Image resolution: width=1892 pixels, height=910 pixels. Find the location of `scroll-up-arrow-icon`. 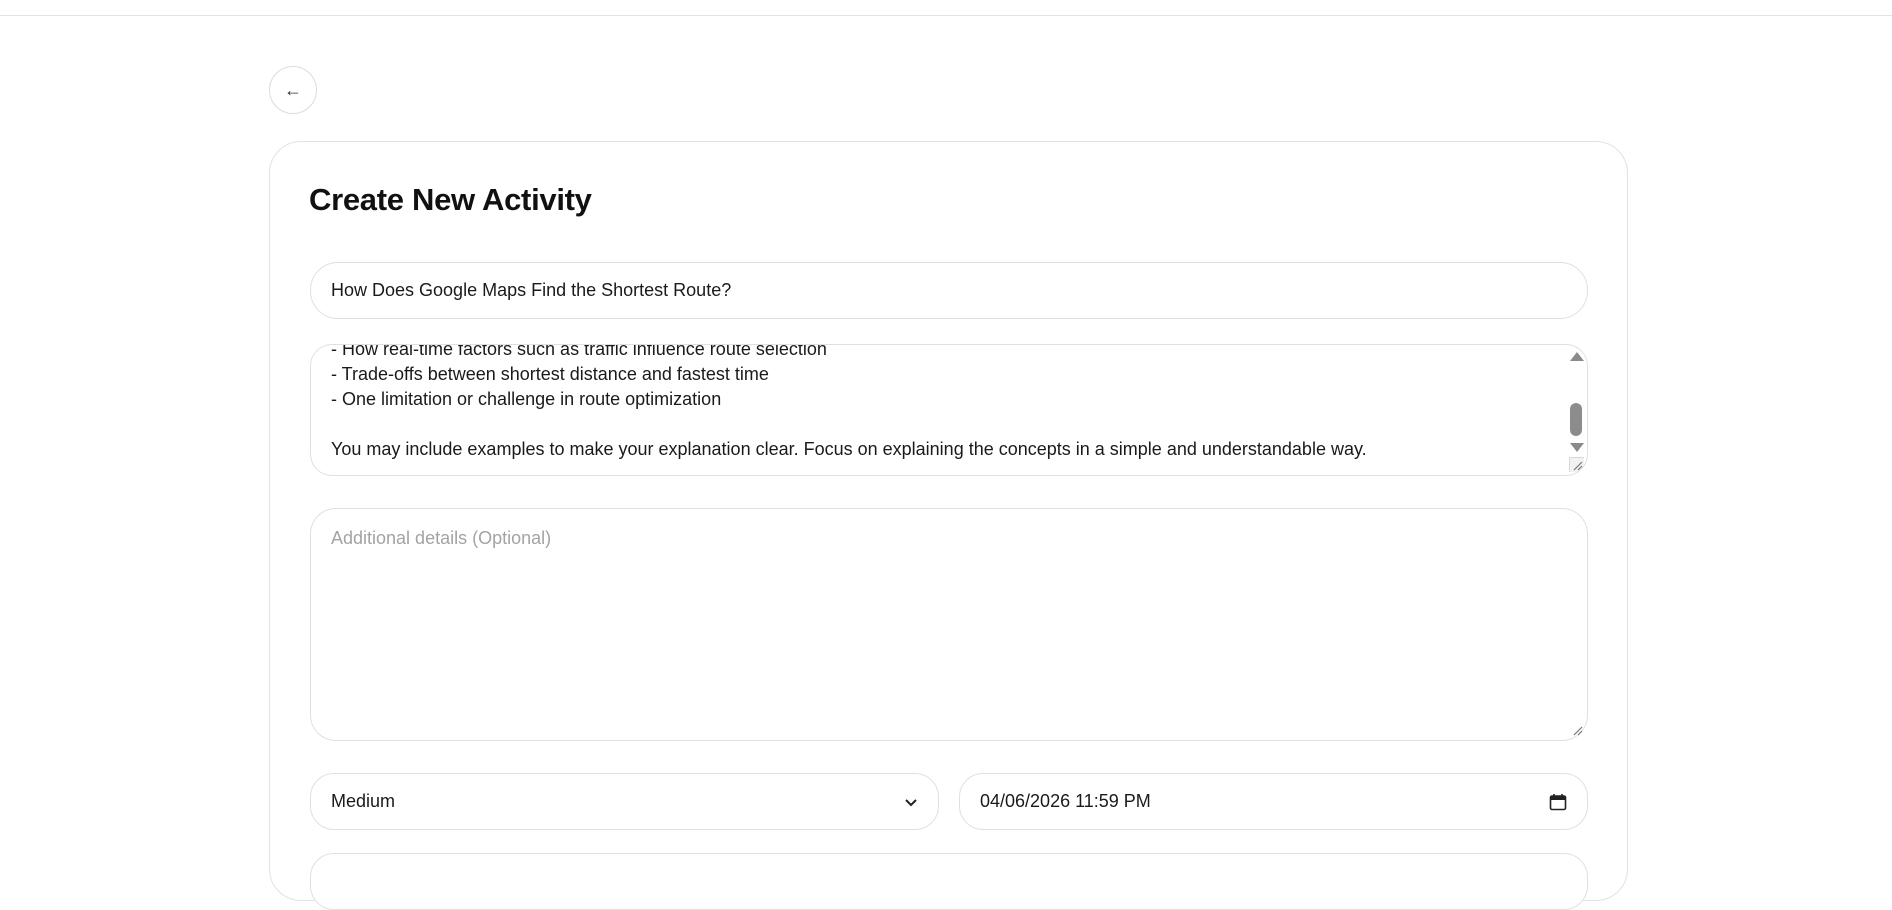

scroll-up-arrow-icon is located at coordinates (1577, 356).